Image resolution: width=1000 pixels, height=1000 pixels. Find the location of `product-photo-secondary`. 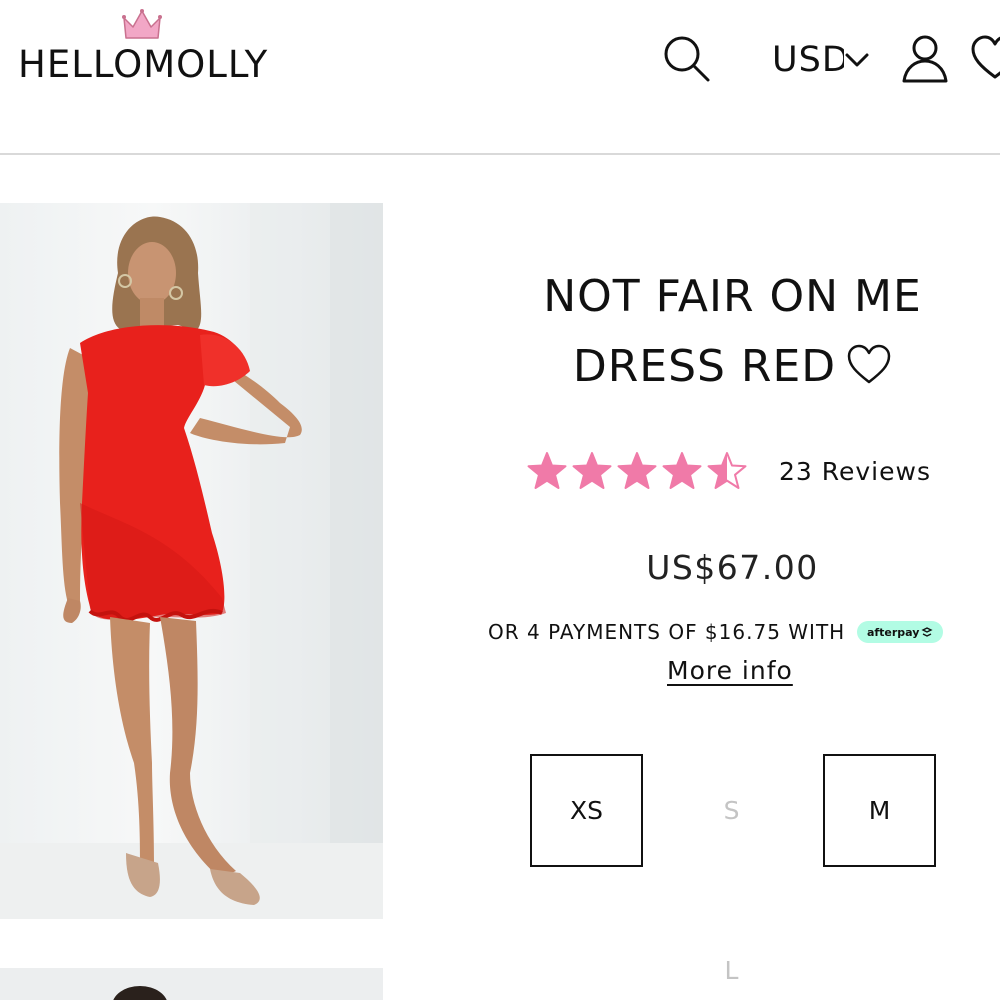

product-photo-secondary is located at coordinates (140, 993).